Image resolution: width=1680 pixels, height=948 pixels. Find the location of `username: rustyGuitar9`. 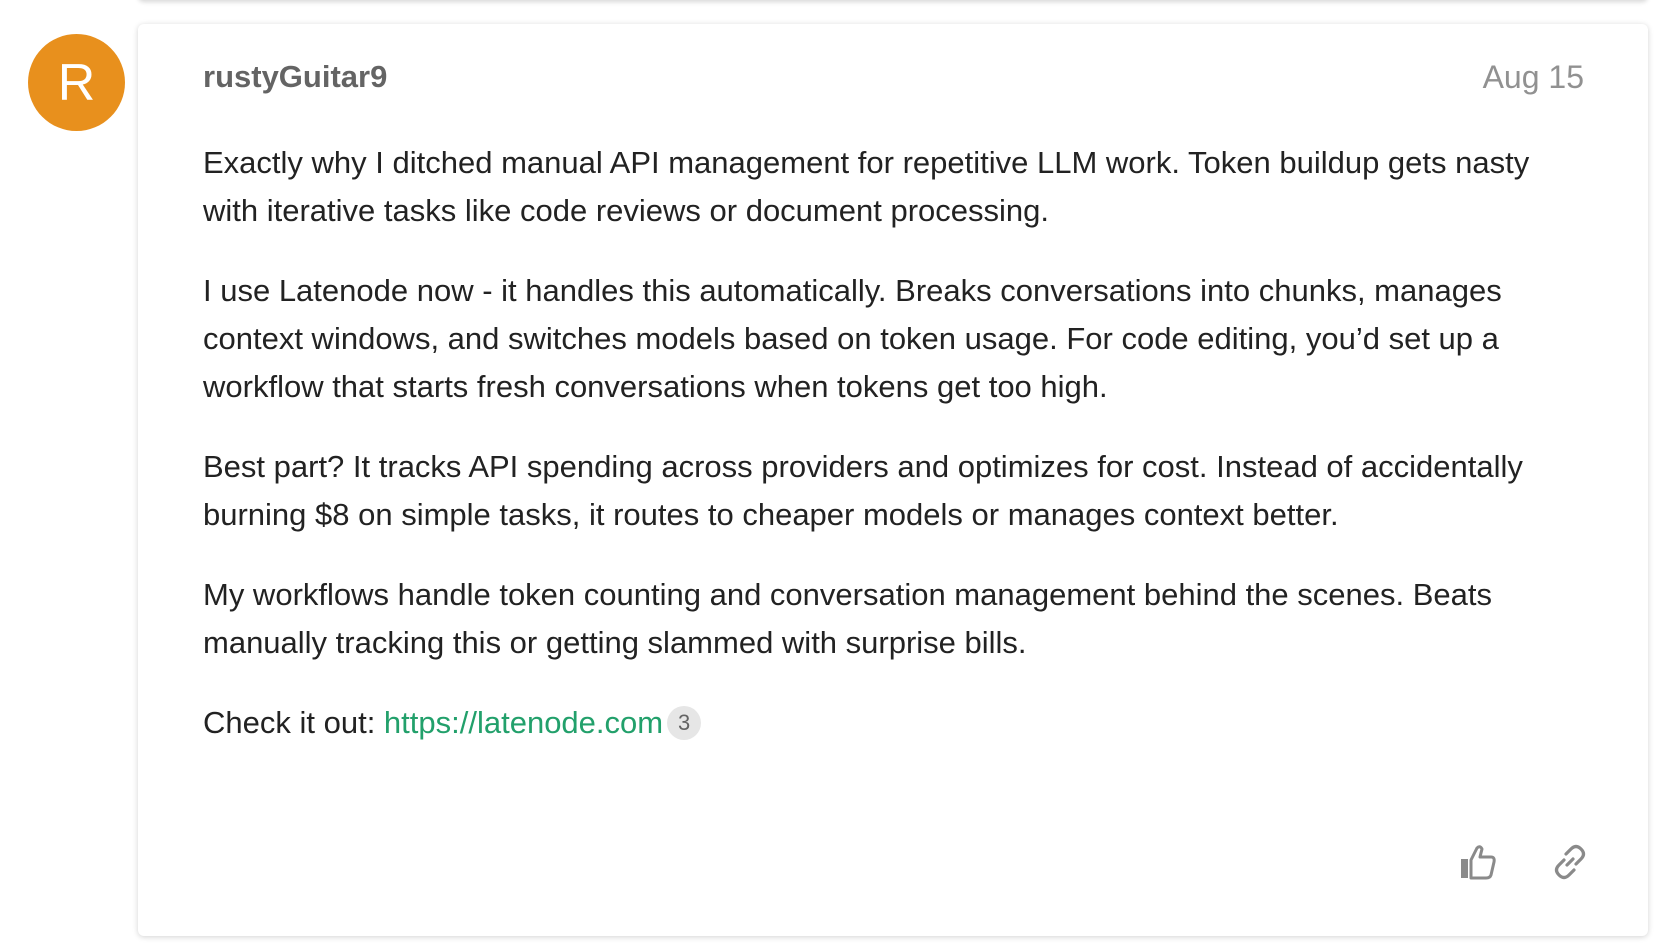

username: rustyGuitar9 is located at coordinates (295, 77).